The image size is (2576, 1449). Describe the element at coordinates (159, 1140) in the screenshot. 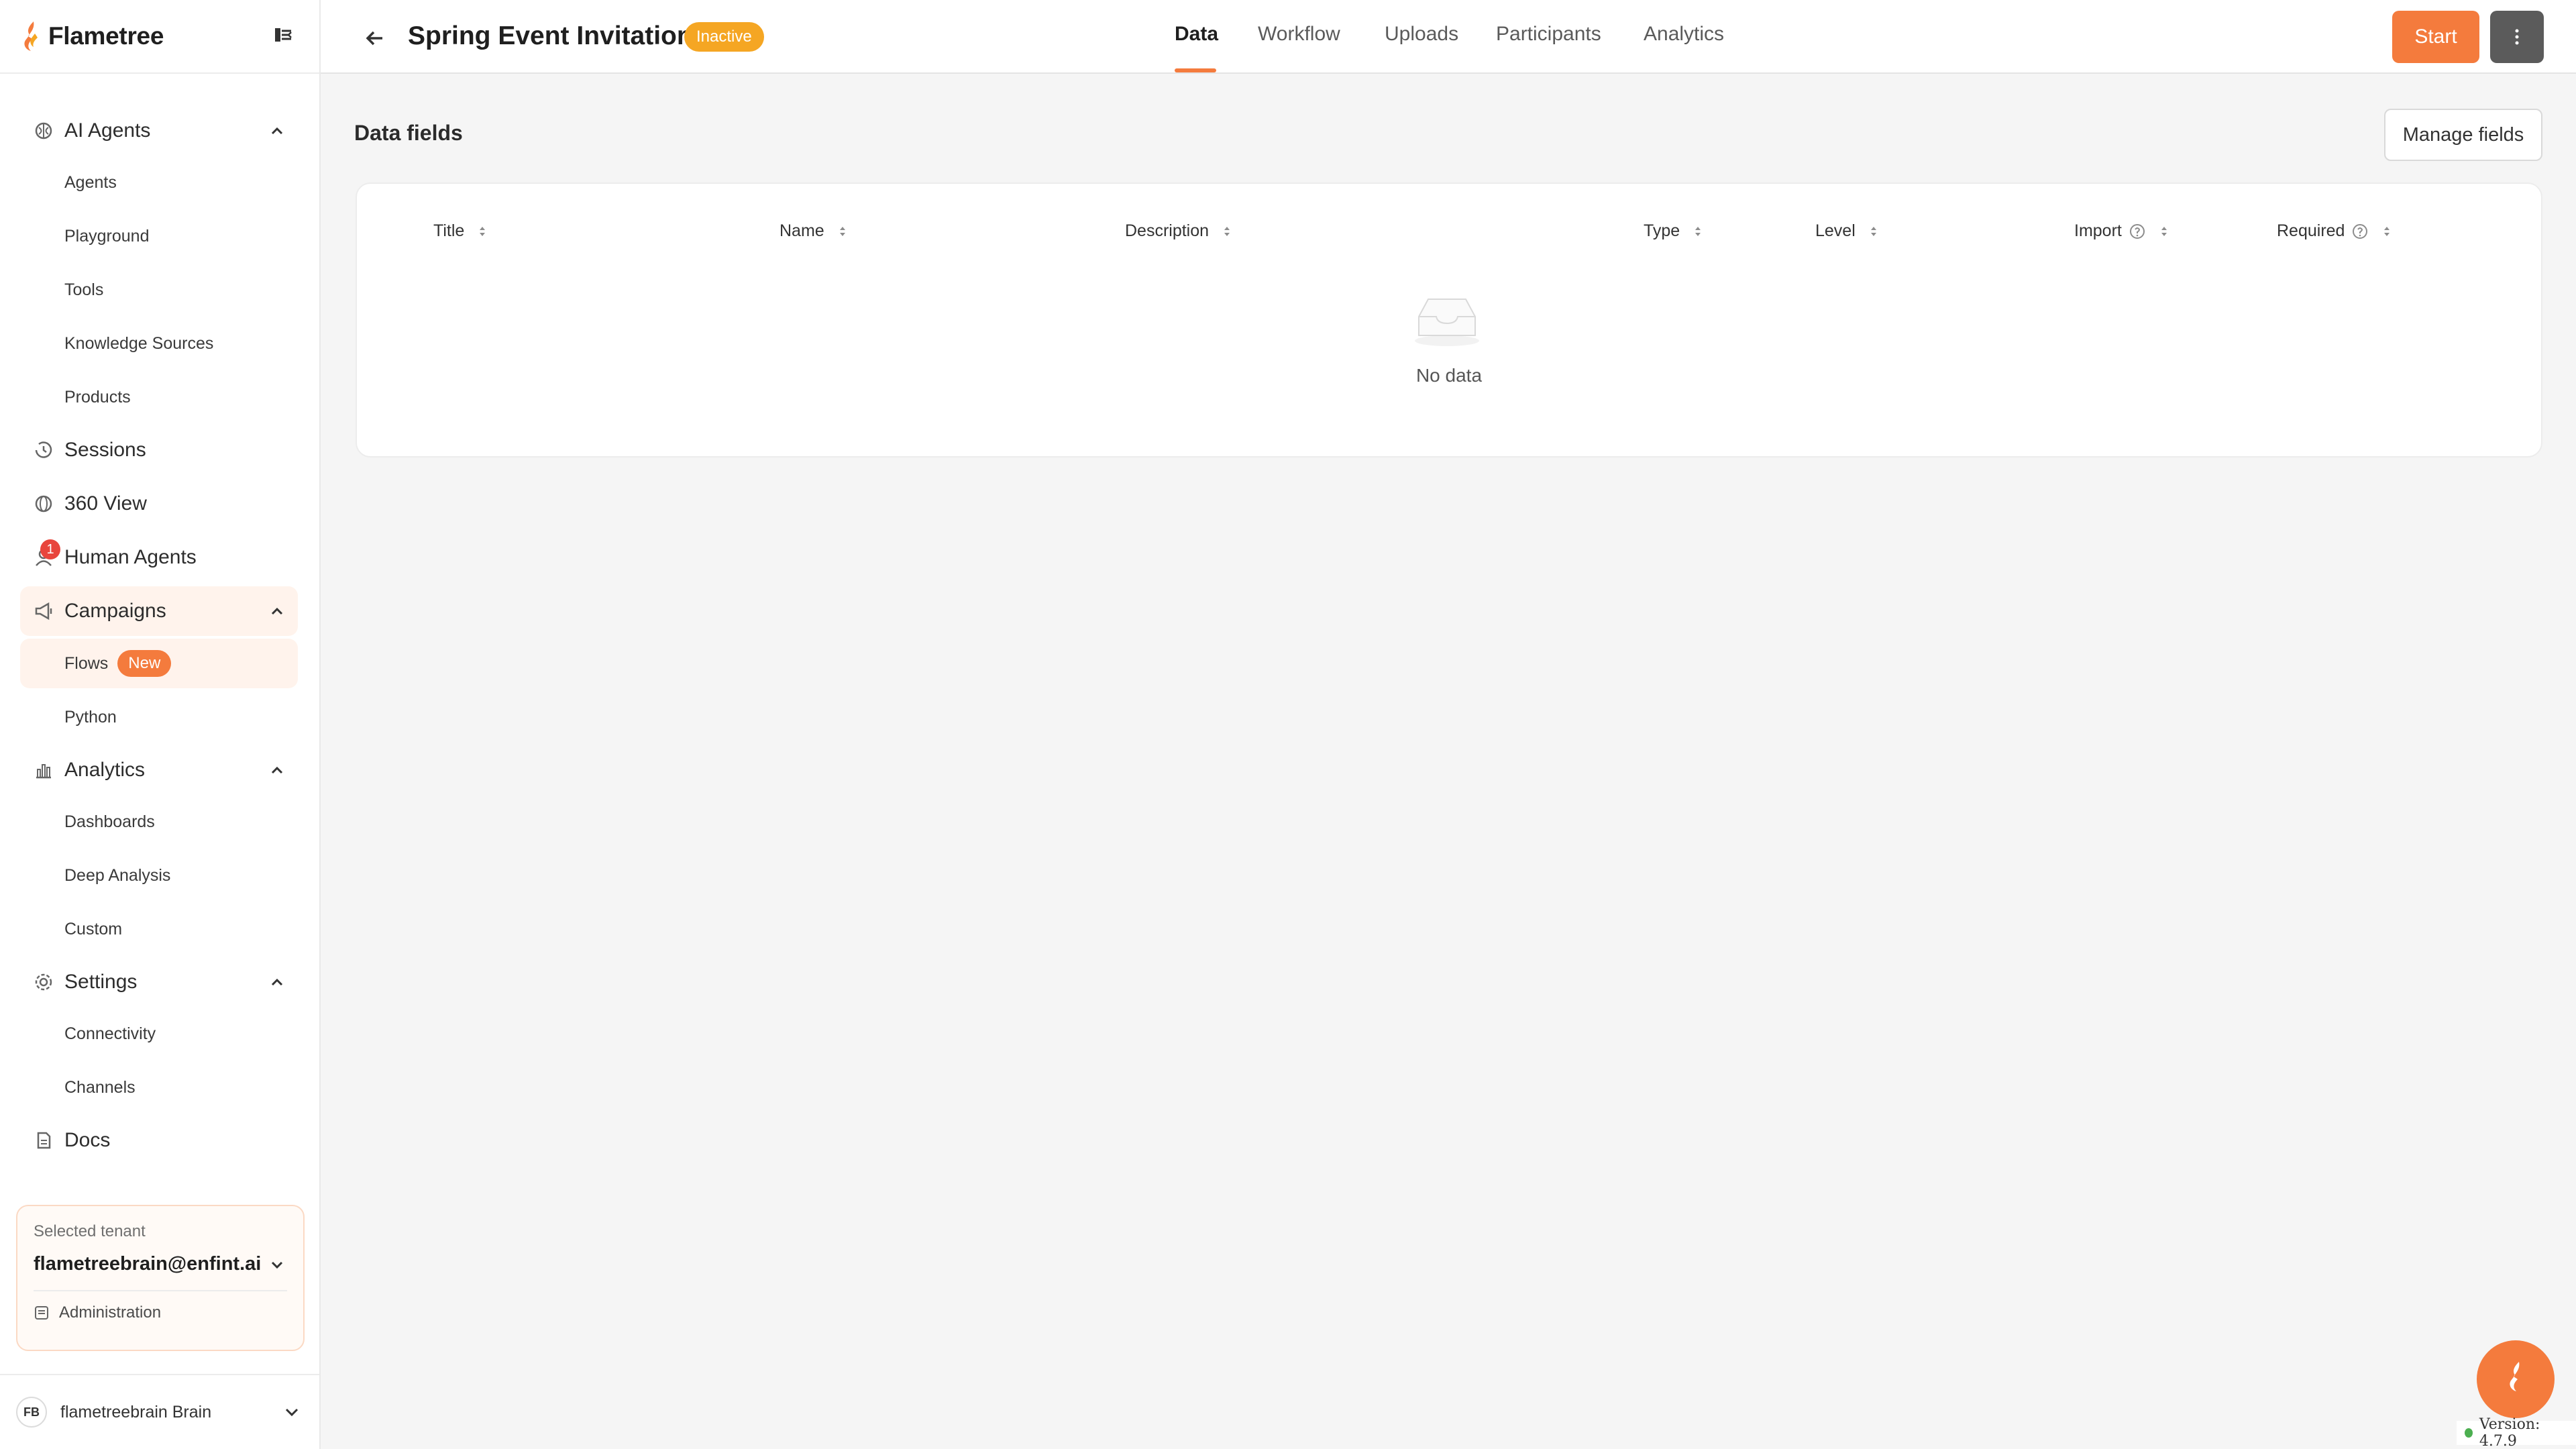

I see `sidebar-item-docs: Docs` at that location.